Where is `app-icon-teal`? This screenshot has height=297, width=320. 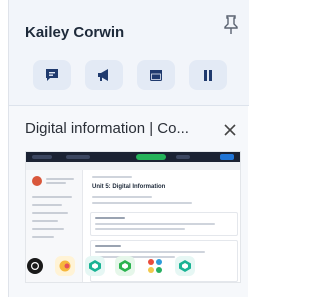
app-icon-teal is located at coordinates (95, 266).